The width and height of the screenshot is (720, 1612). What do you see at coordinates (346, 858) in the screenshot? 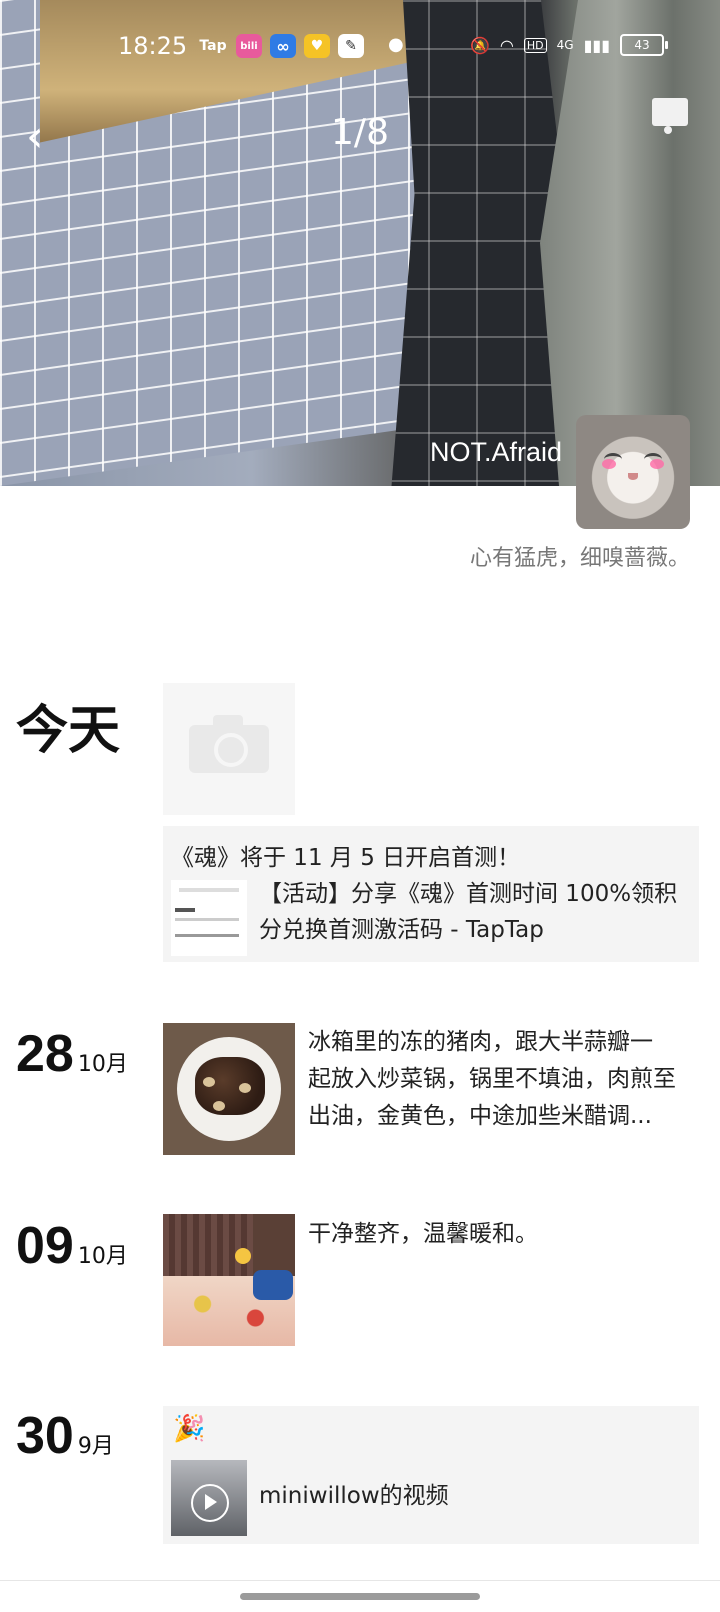
I see `share-card-title: 《魂》将于 11 月 5 日开启首测！` at bounding box center [346, 858].